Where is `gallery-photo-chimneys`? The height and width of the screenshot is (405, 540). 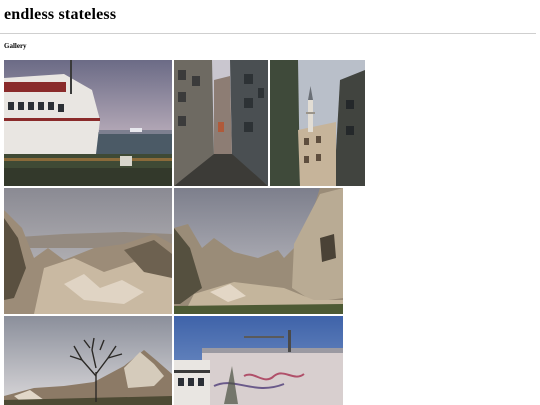
gallery-photo-chimneys is located at coordinates (258, 251).